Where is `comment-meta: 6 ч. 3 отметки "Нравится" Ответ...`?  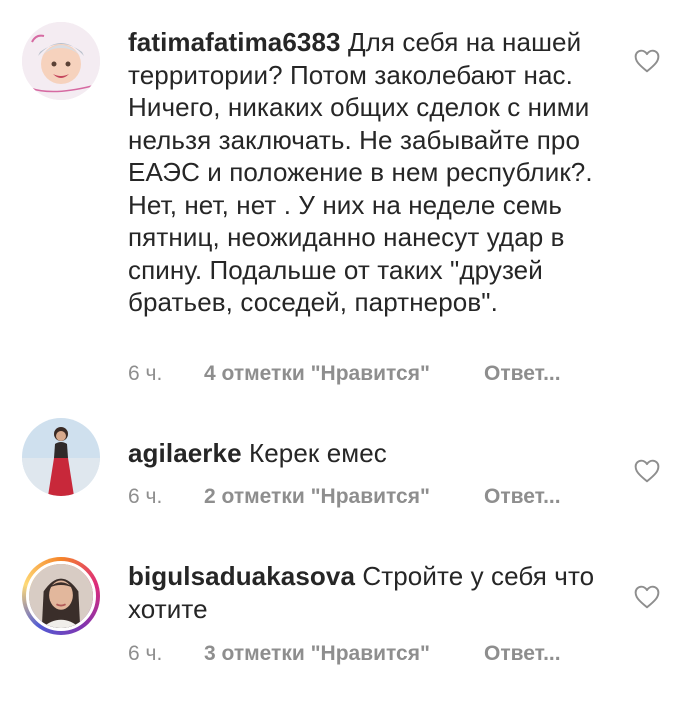
comment-meta: 6 ч. 3 отметки "Нравится" Ответ... is located at coordinates (344, 654).